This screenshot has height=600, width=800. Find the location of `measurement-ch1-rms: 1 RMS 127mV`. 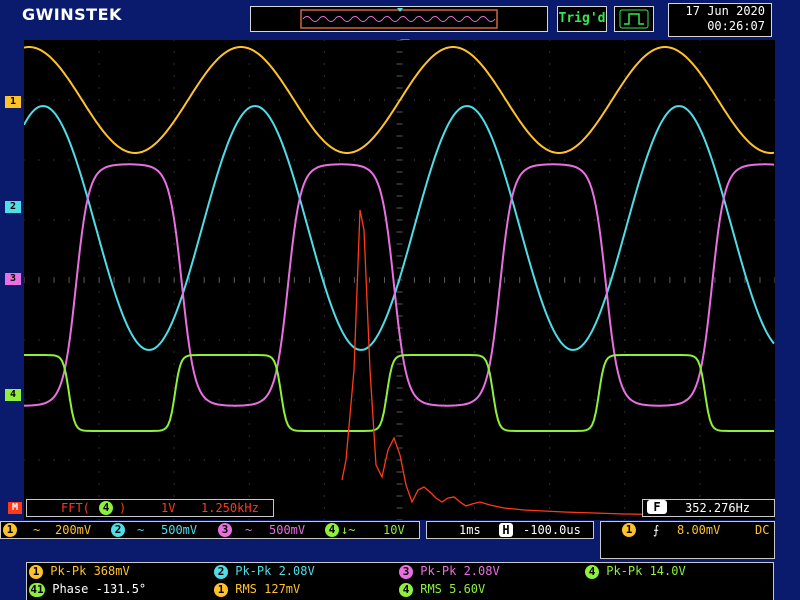

measurement-ch1-rms: 1 RMS 127mV is located at coordinates (257, 589).